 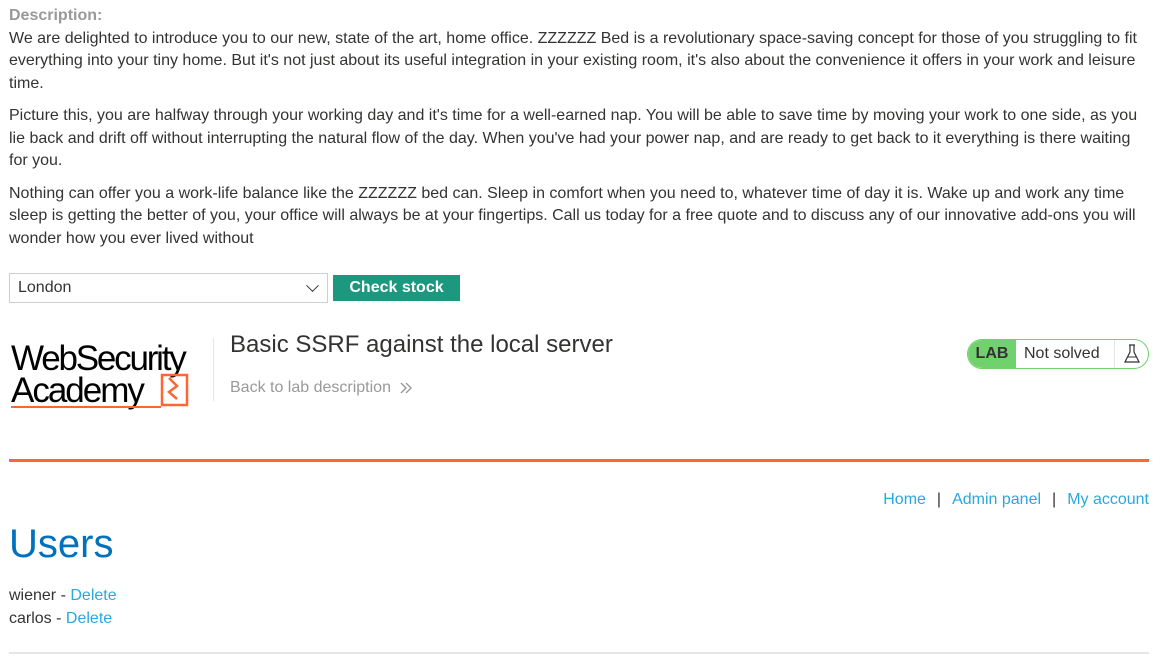 I want to click on user-name: carlos, so click(x=30, y=618).